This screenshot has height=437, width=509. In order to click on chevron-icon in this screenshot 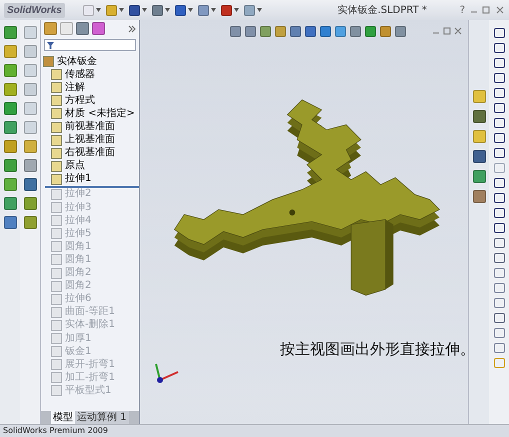, I will do `click(132, 28)`.